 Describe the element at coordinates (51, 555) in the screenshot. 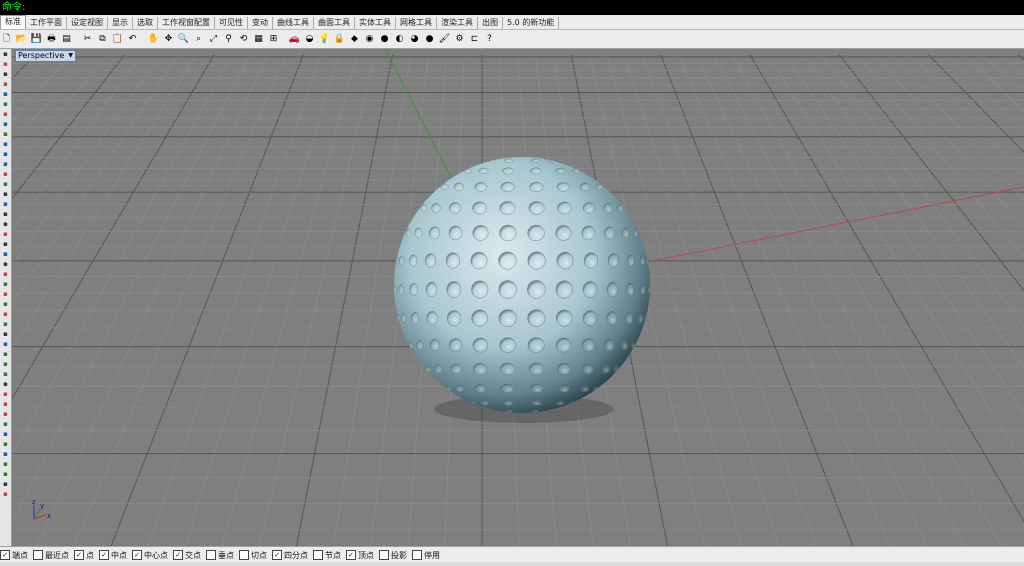

I see `snap-option: 最近点` at that location.